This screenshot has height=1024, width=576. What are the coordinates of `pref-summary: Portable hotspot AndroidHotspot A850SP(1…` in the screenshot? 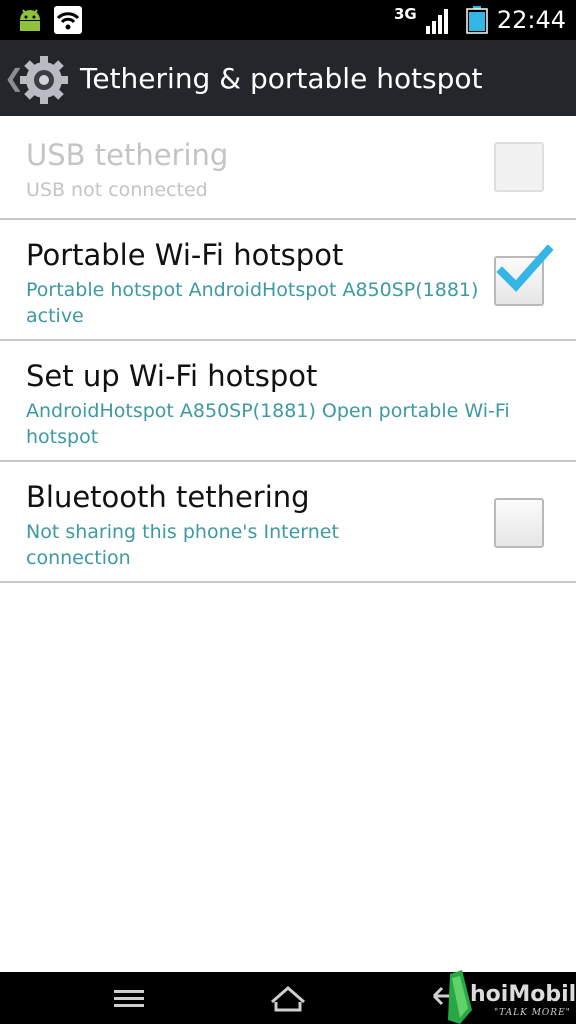 It's located at (252, 303).